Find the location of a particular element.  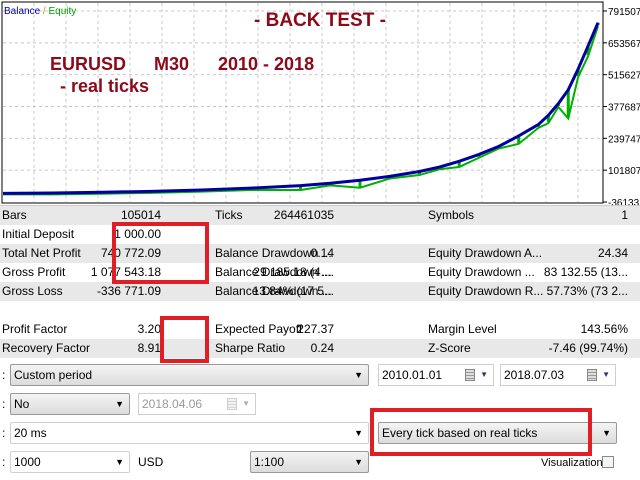

stat-label: Z-Score is located at coordinates (449, 348).